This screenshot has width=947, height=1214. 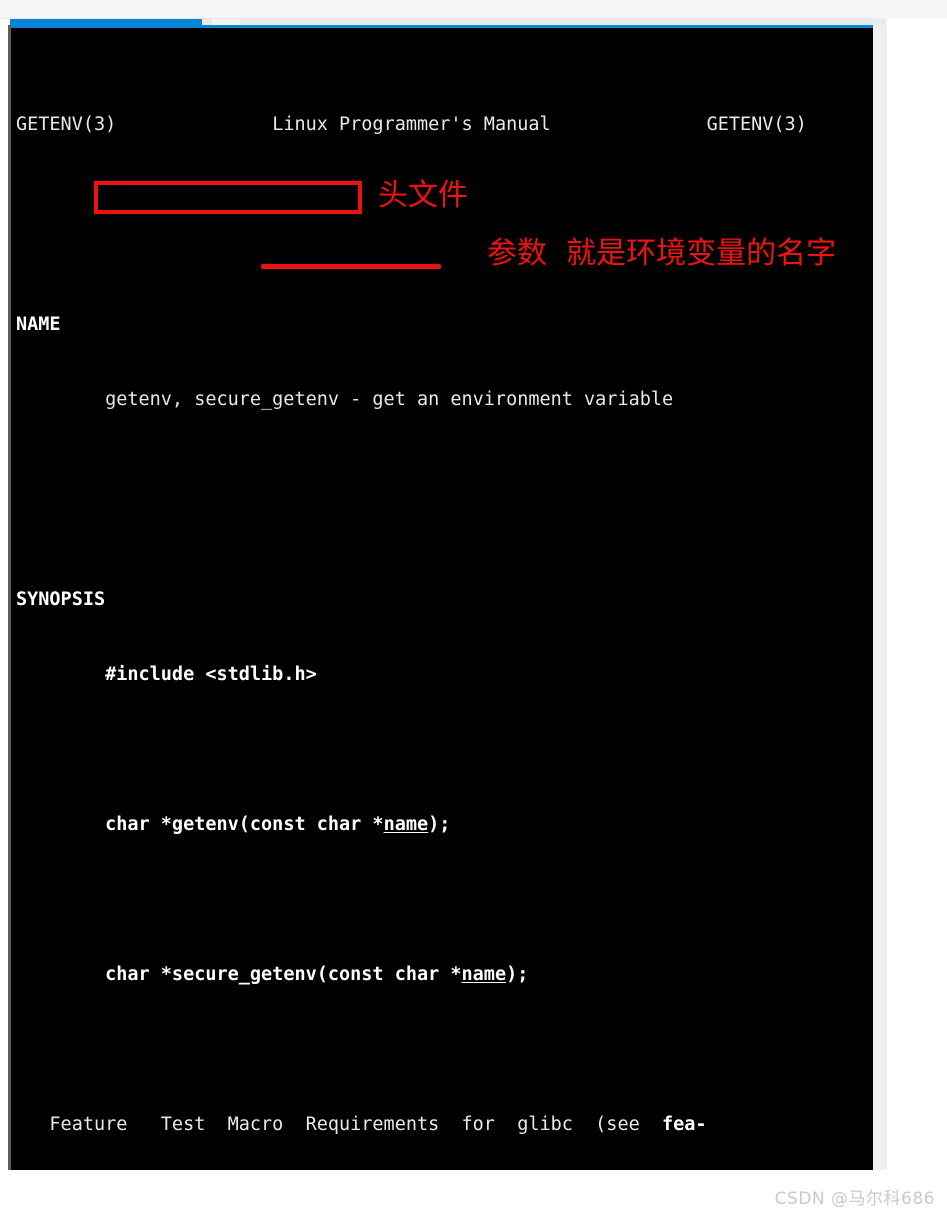 I want to click on man-line-getenv-proto: char *getenv(const char *name);, so click(x=278, y=824).